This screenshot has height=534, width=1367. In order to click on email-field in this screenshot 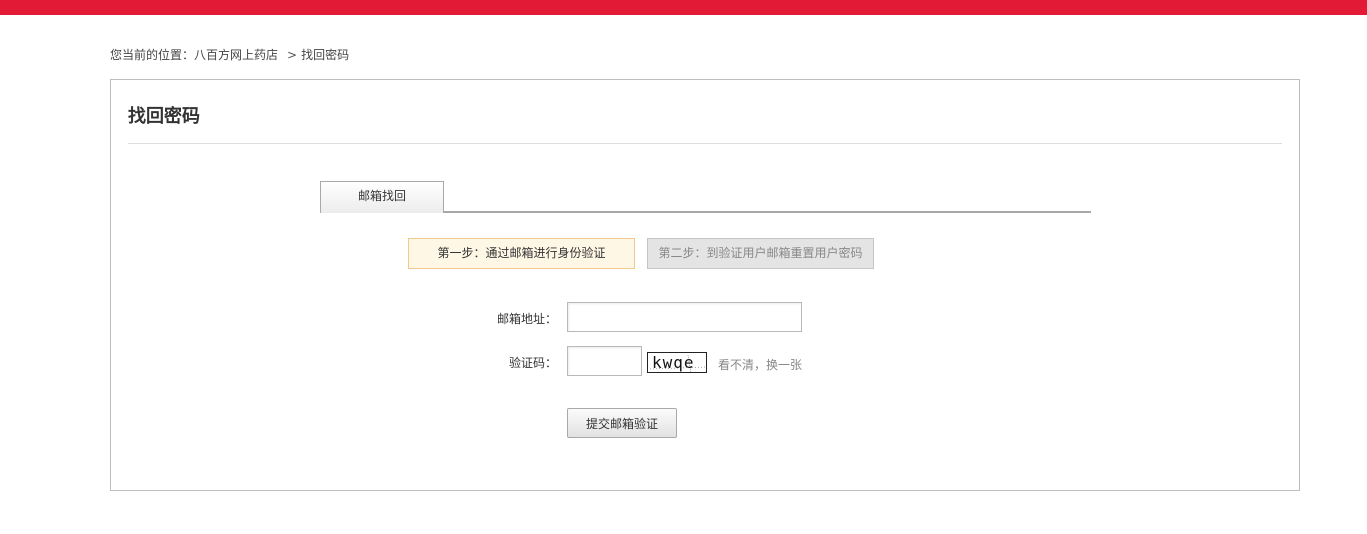, I will do `click(684, 317)`.